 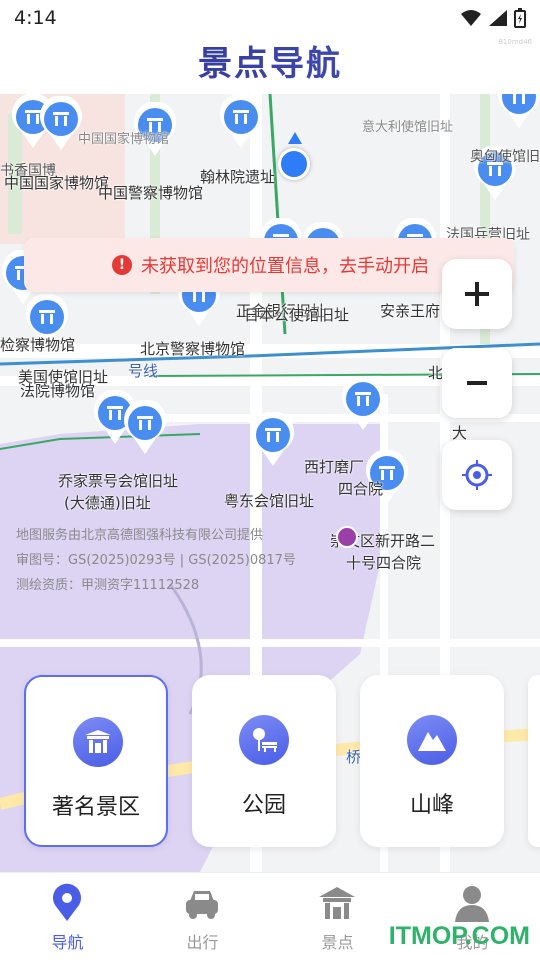 I want to click on zoom-out-icon, so click(x=477, y=383).